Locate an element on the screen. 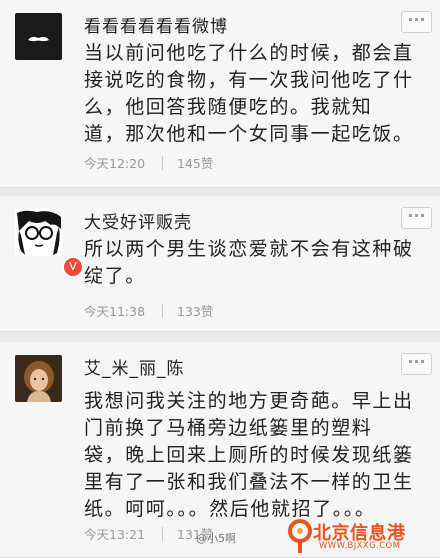  username: 艾_米_丽_陈 is located at coordinates (134, 366).